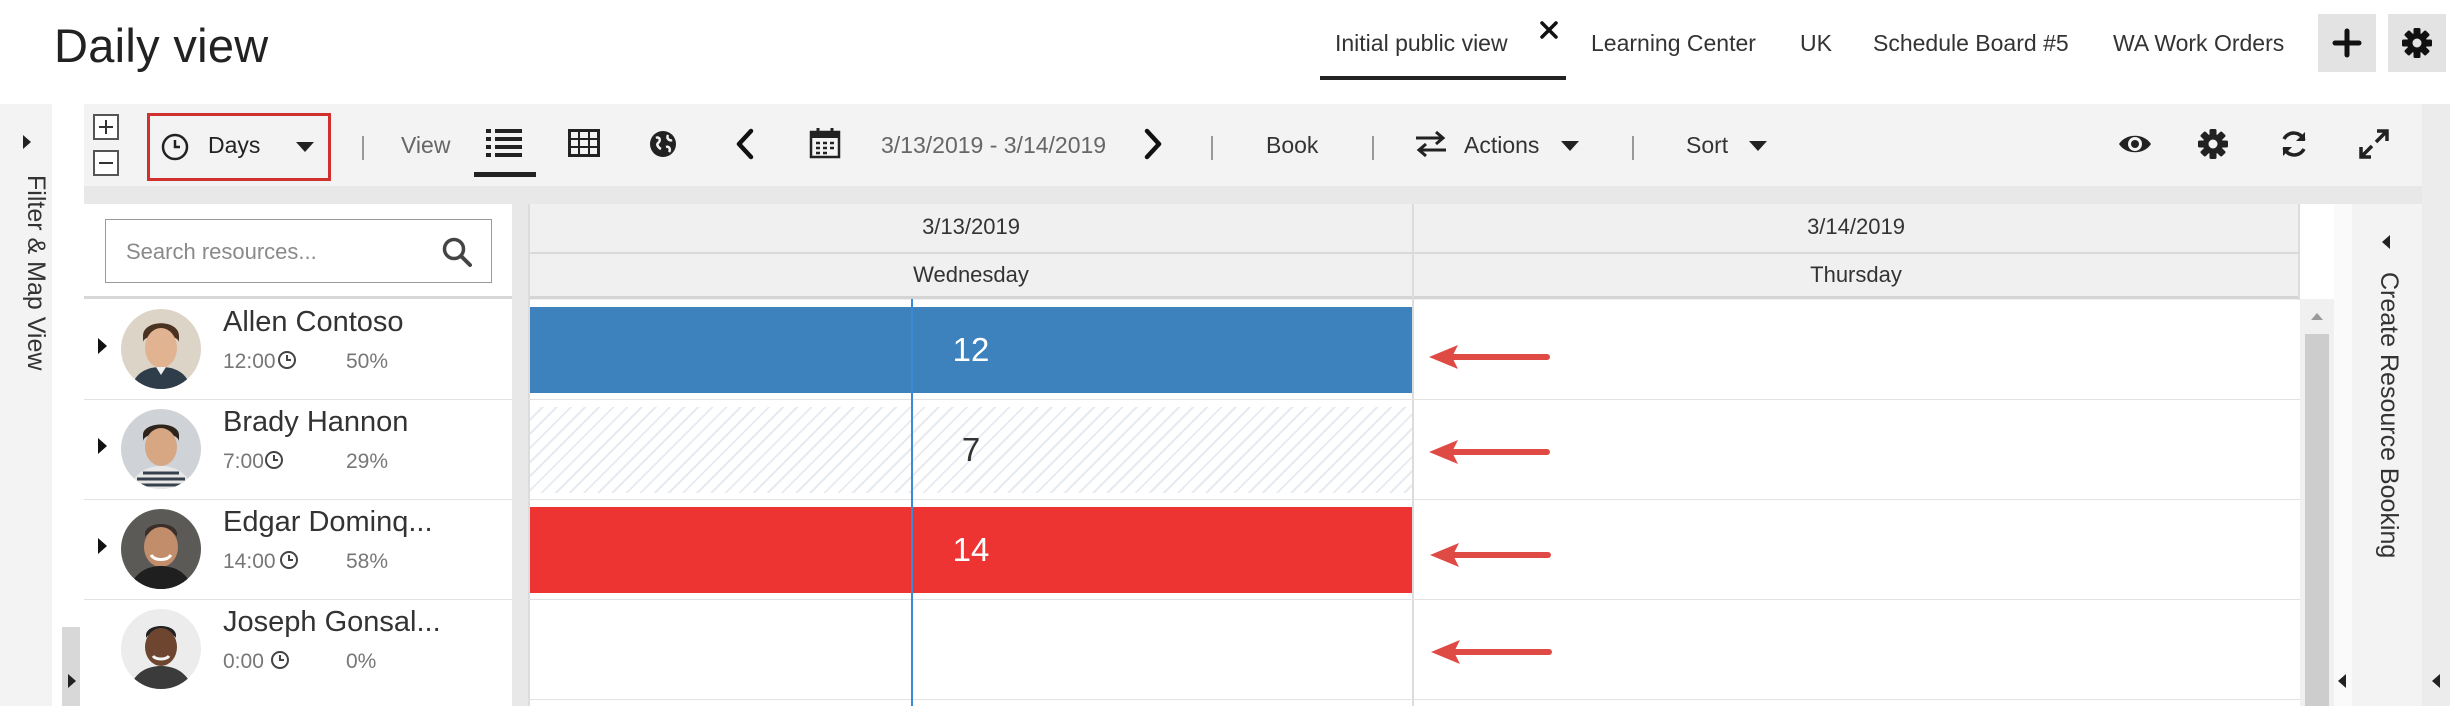 The height and width of the screenshot is (706, 2450). I want to click on book-button: Book, so click(1292, 145).